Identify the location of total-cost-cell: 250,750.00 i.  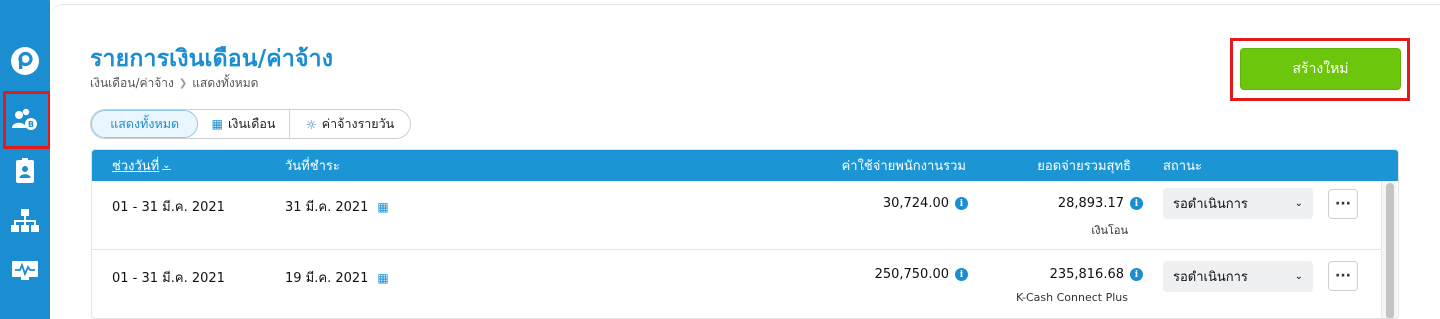
(921, 274).